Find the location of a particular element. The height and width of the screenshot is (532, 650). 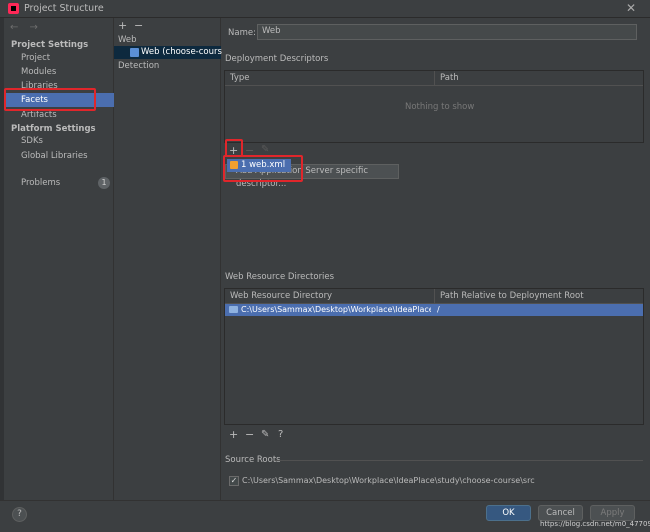

empty-state-text: Nothing to show is located at coordinates (440, 107).